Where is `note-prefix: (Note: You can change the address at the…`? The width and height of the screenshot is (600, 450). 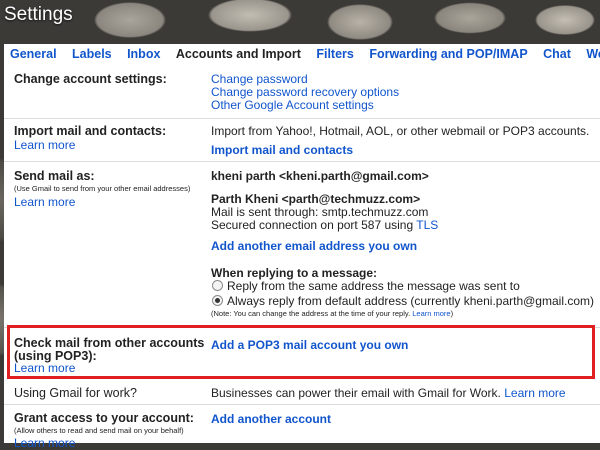 note-prefix: (Note: You can change the address at the… is located at coordinates (312, 313).